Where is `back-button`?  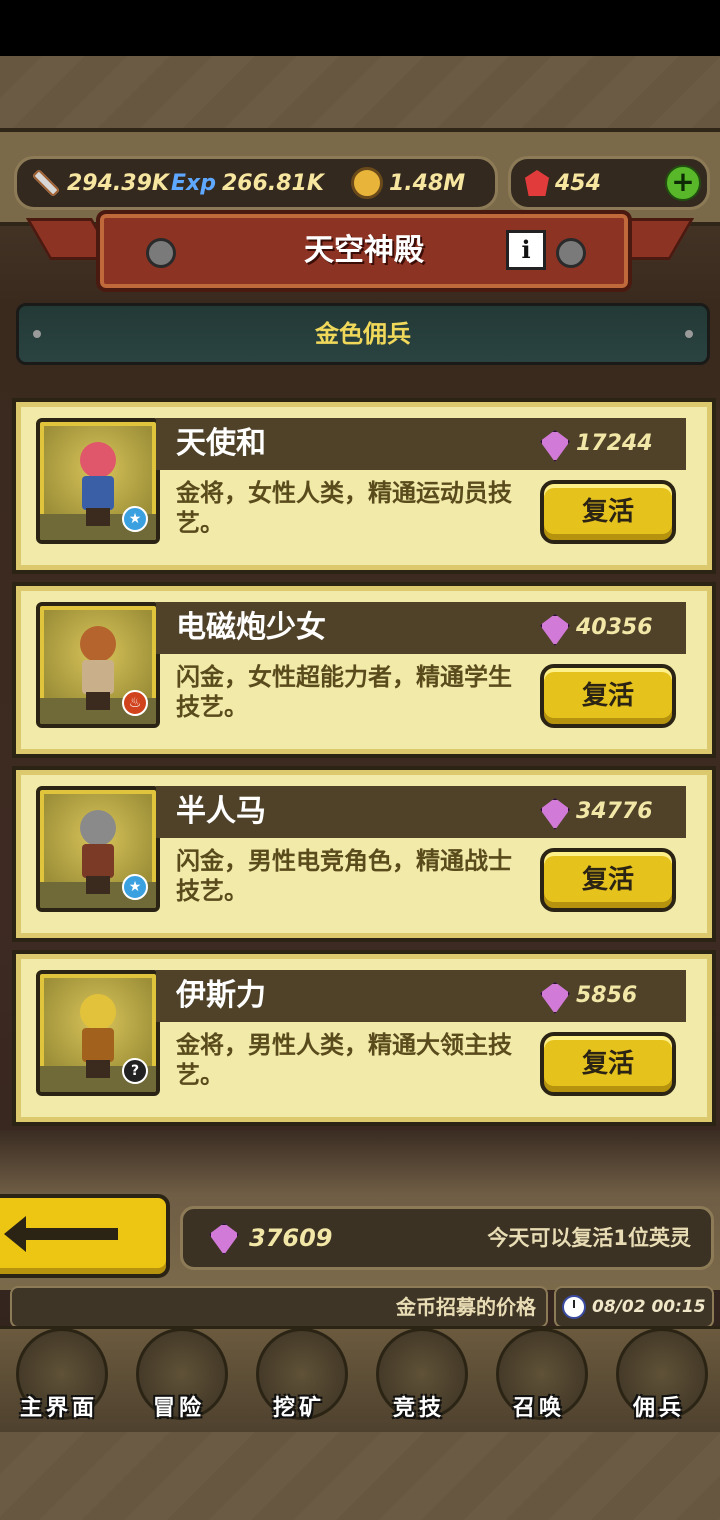 back-button is located at coordinates (85, 1236).